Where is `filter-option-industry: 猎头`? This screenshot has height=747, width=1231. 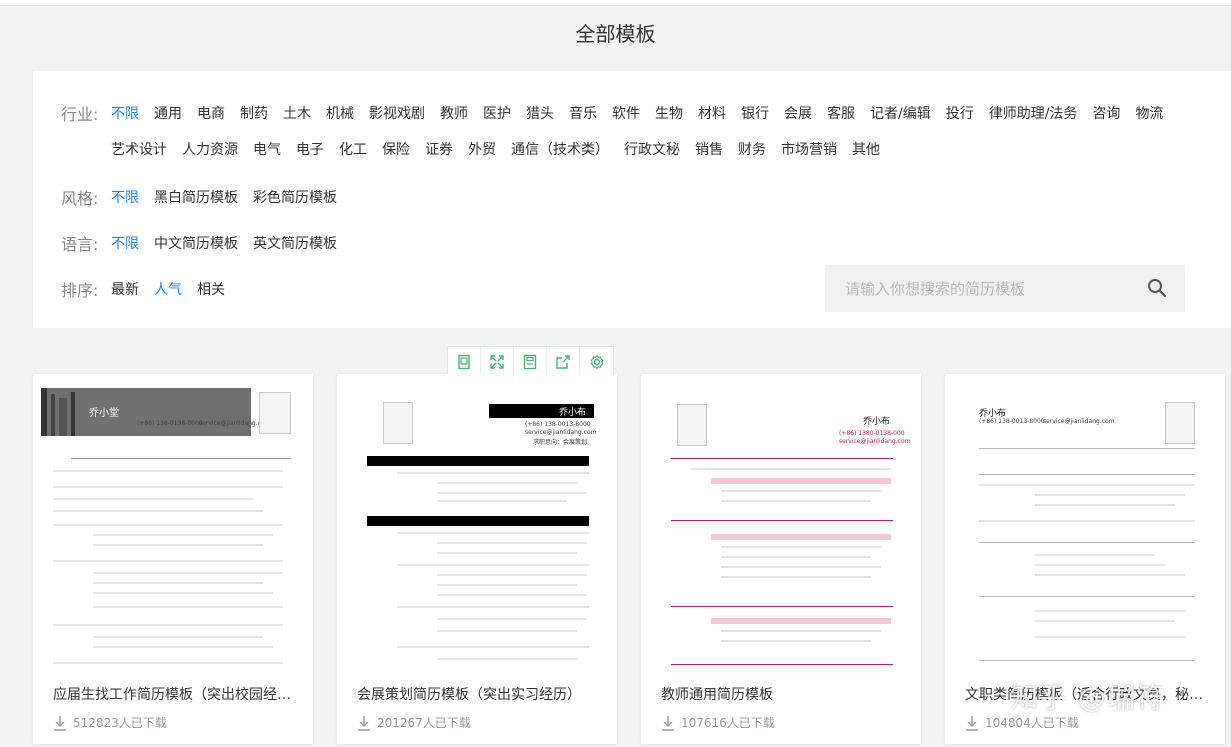 filter-option-industry: 猎头 is located at coordinates (540, 113).